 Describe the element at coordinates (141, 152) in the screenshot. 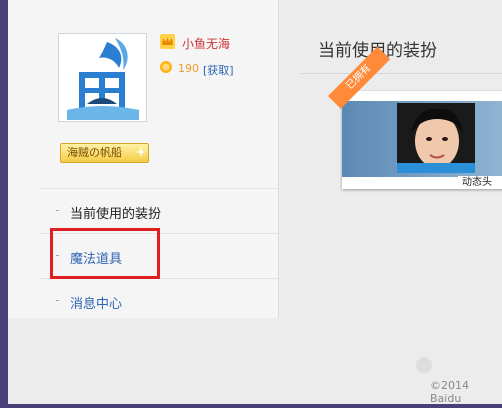

I see `sparkle-icon` at that location.